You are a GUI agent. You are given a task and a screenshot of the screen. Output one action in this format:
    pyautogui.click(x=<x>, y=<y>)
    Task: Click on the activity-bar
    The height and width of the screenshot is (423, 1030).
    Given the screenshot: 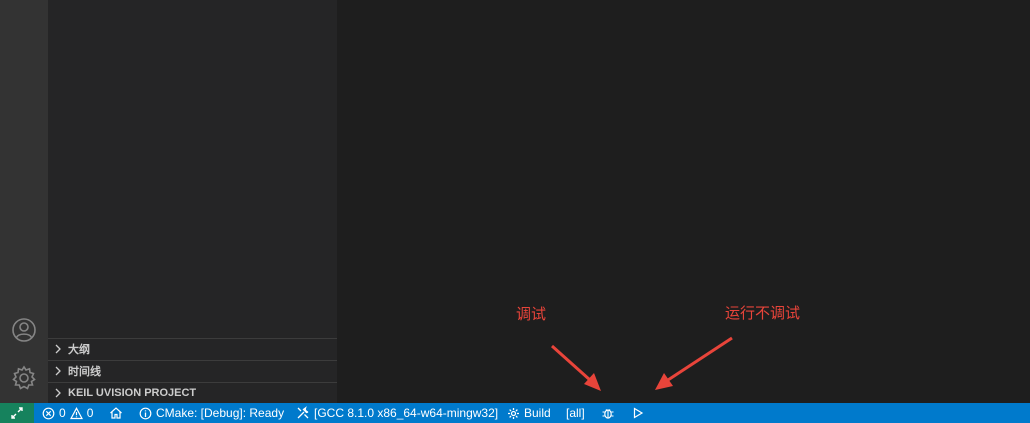 What is the action you would take?
    pyautogui.click(x=24, y=201)
    